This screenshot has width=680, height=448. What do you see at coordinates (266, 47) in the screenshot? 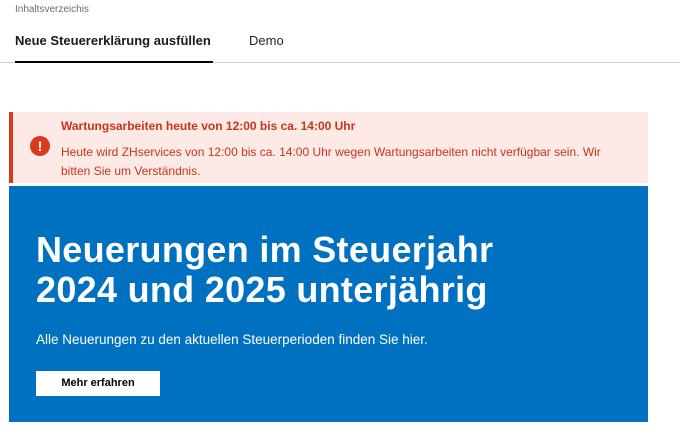
I see `tab-demo: Demo` at bounding box center [266, 47].